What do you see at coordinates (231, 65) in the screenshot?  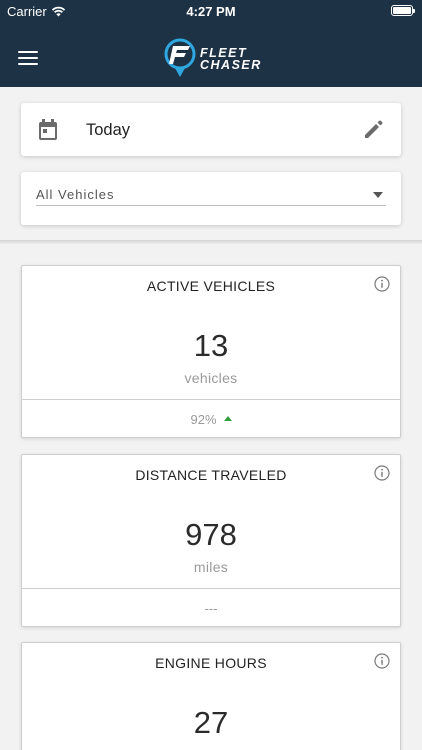 I see `logo-line-2: CHASER` at bounding box center [231, 65].